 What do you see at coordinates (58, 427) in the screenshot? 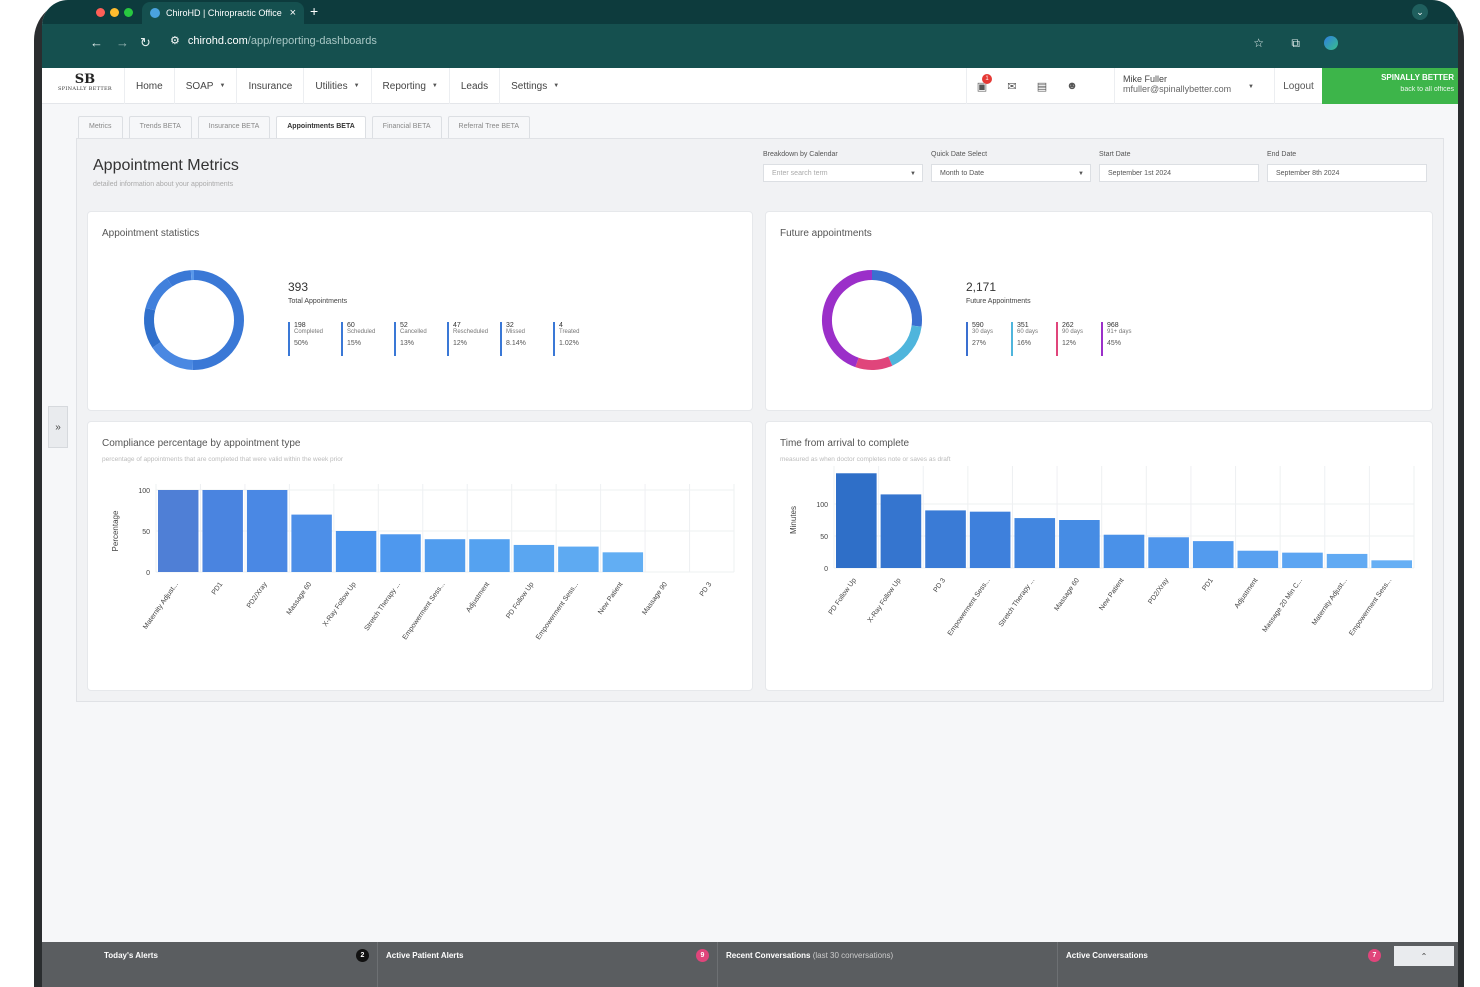
I see `expand-sidebar-icon: »` at bounding box center [58, 427].